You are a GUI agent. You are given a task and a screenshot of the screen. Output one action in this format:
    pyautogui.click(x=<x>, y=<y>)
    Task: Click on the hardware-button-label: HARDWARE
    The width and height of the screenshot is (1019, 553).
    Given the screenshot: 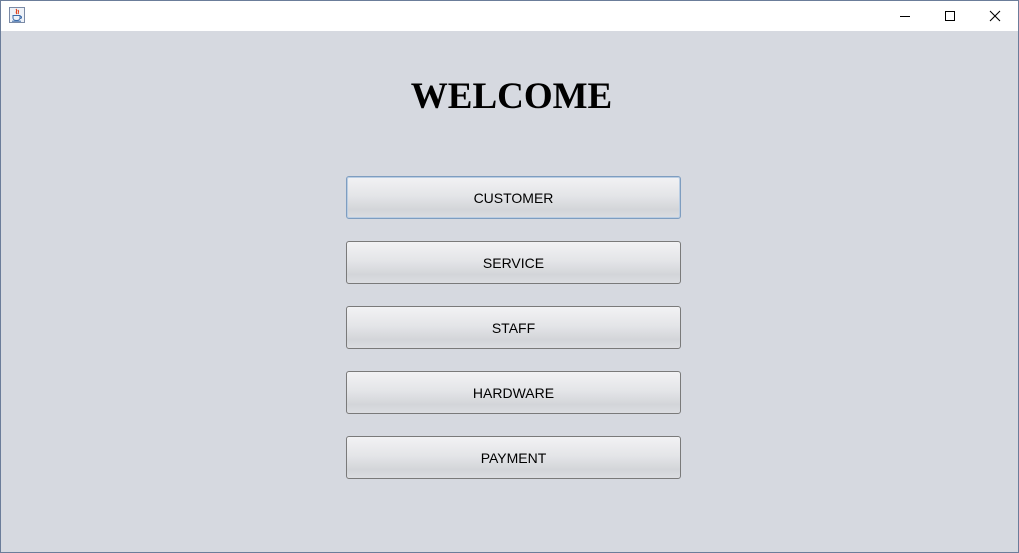 What is the action you would take?
    pyautogui.click(x=513, y=392)
    